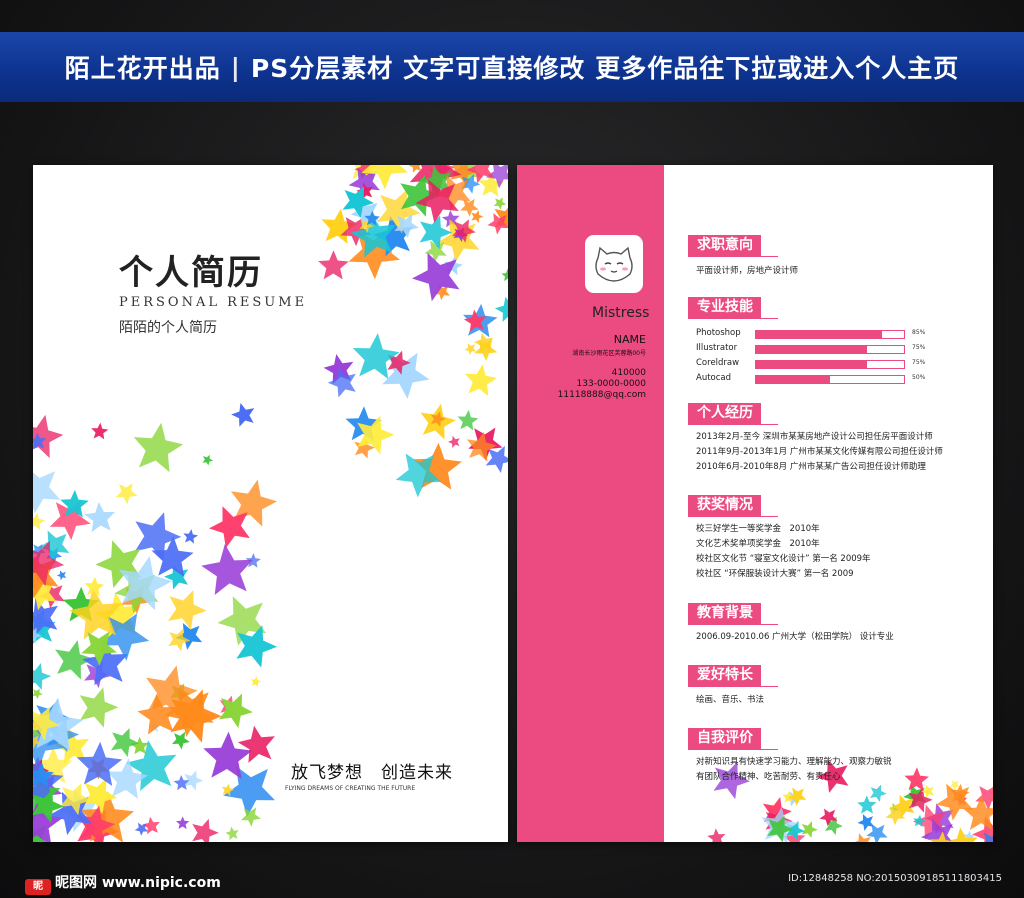  What do you see at coordinates (724, 413) in the screenshot?
I see `section-title-experience: 个人经历` at bounding box center [724, 413].